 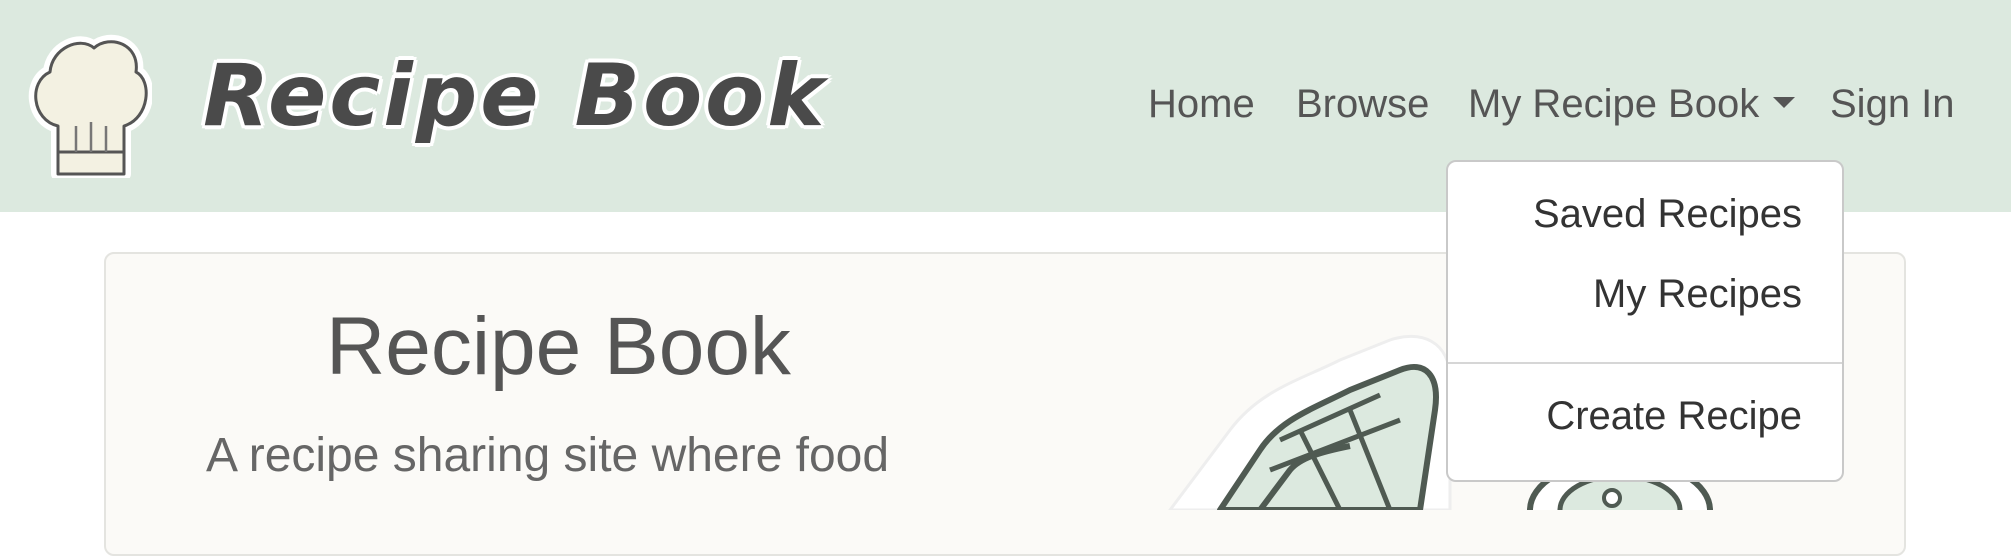 I want to click on nav-my-recipe-book: My Recipe Book, so click(x=1632, y=104).